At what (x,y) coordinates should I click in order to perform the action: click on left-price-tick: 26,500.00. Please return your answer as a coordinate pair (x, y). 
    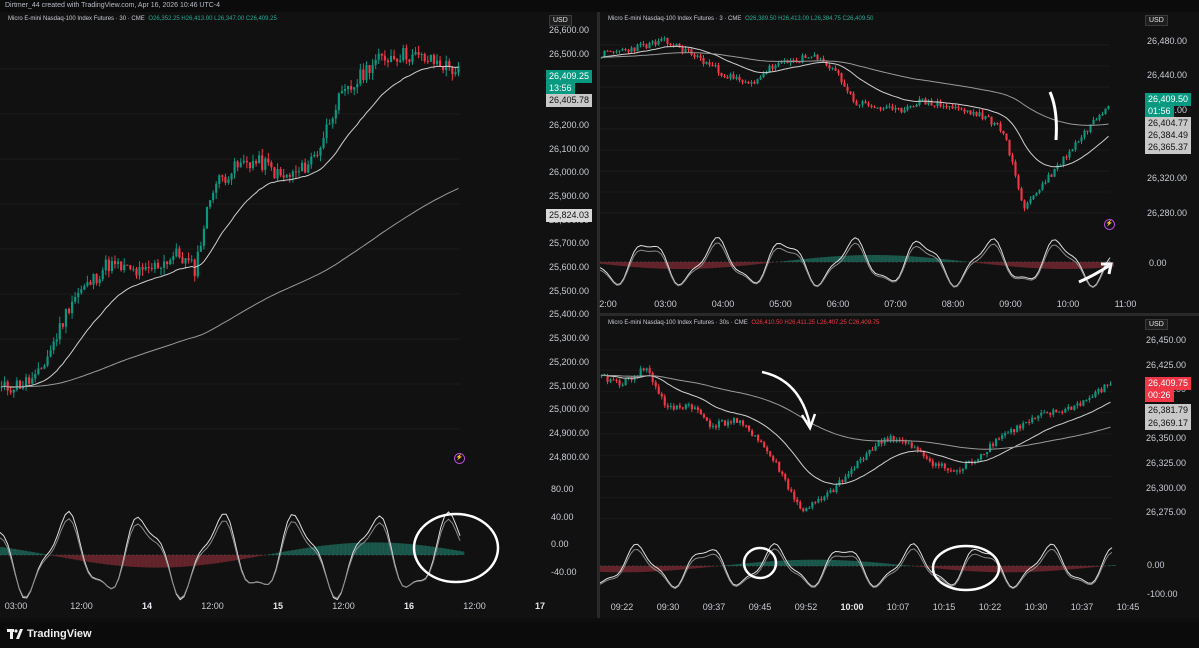
    Looking at the image, I should click on (569, 53).